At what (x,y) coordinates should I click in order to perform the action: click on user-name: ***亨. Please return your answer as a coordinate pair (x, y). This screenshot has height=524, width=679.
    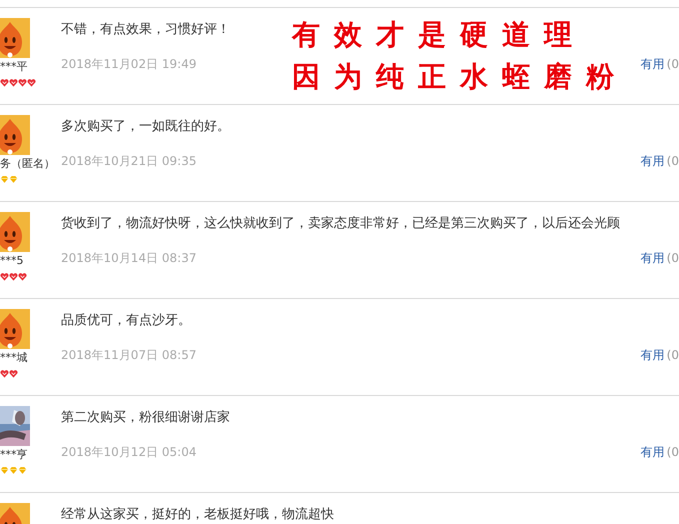
    Looking at the image, I should click on (14, 454).